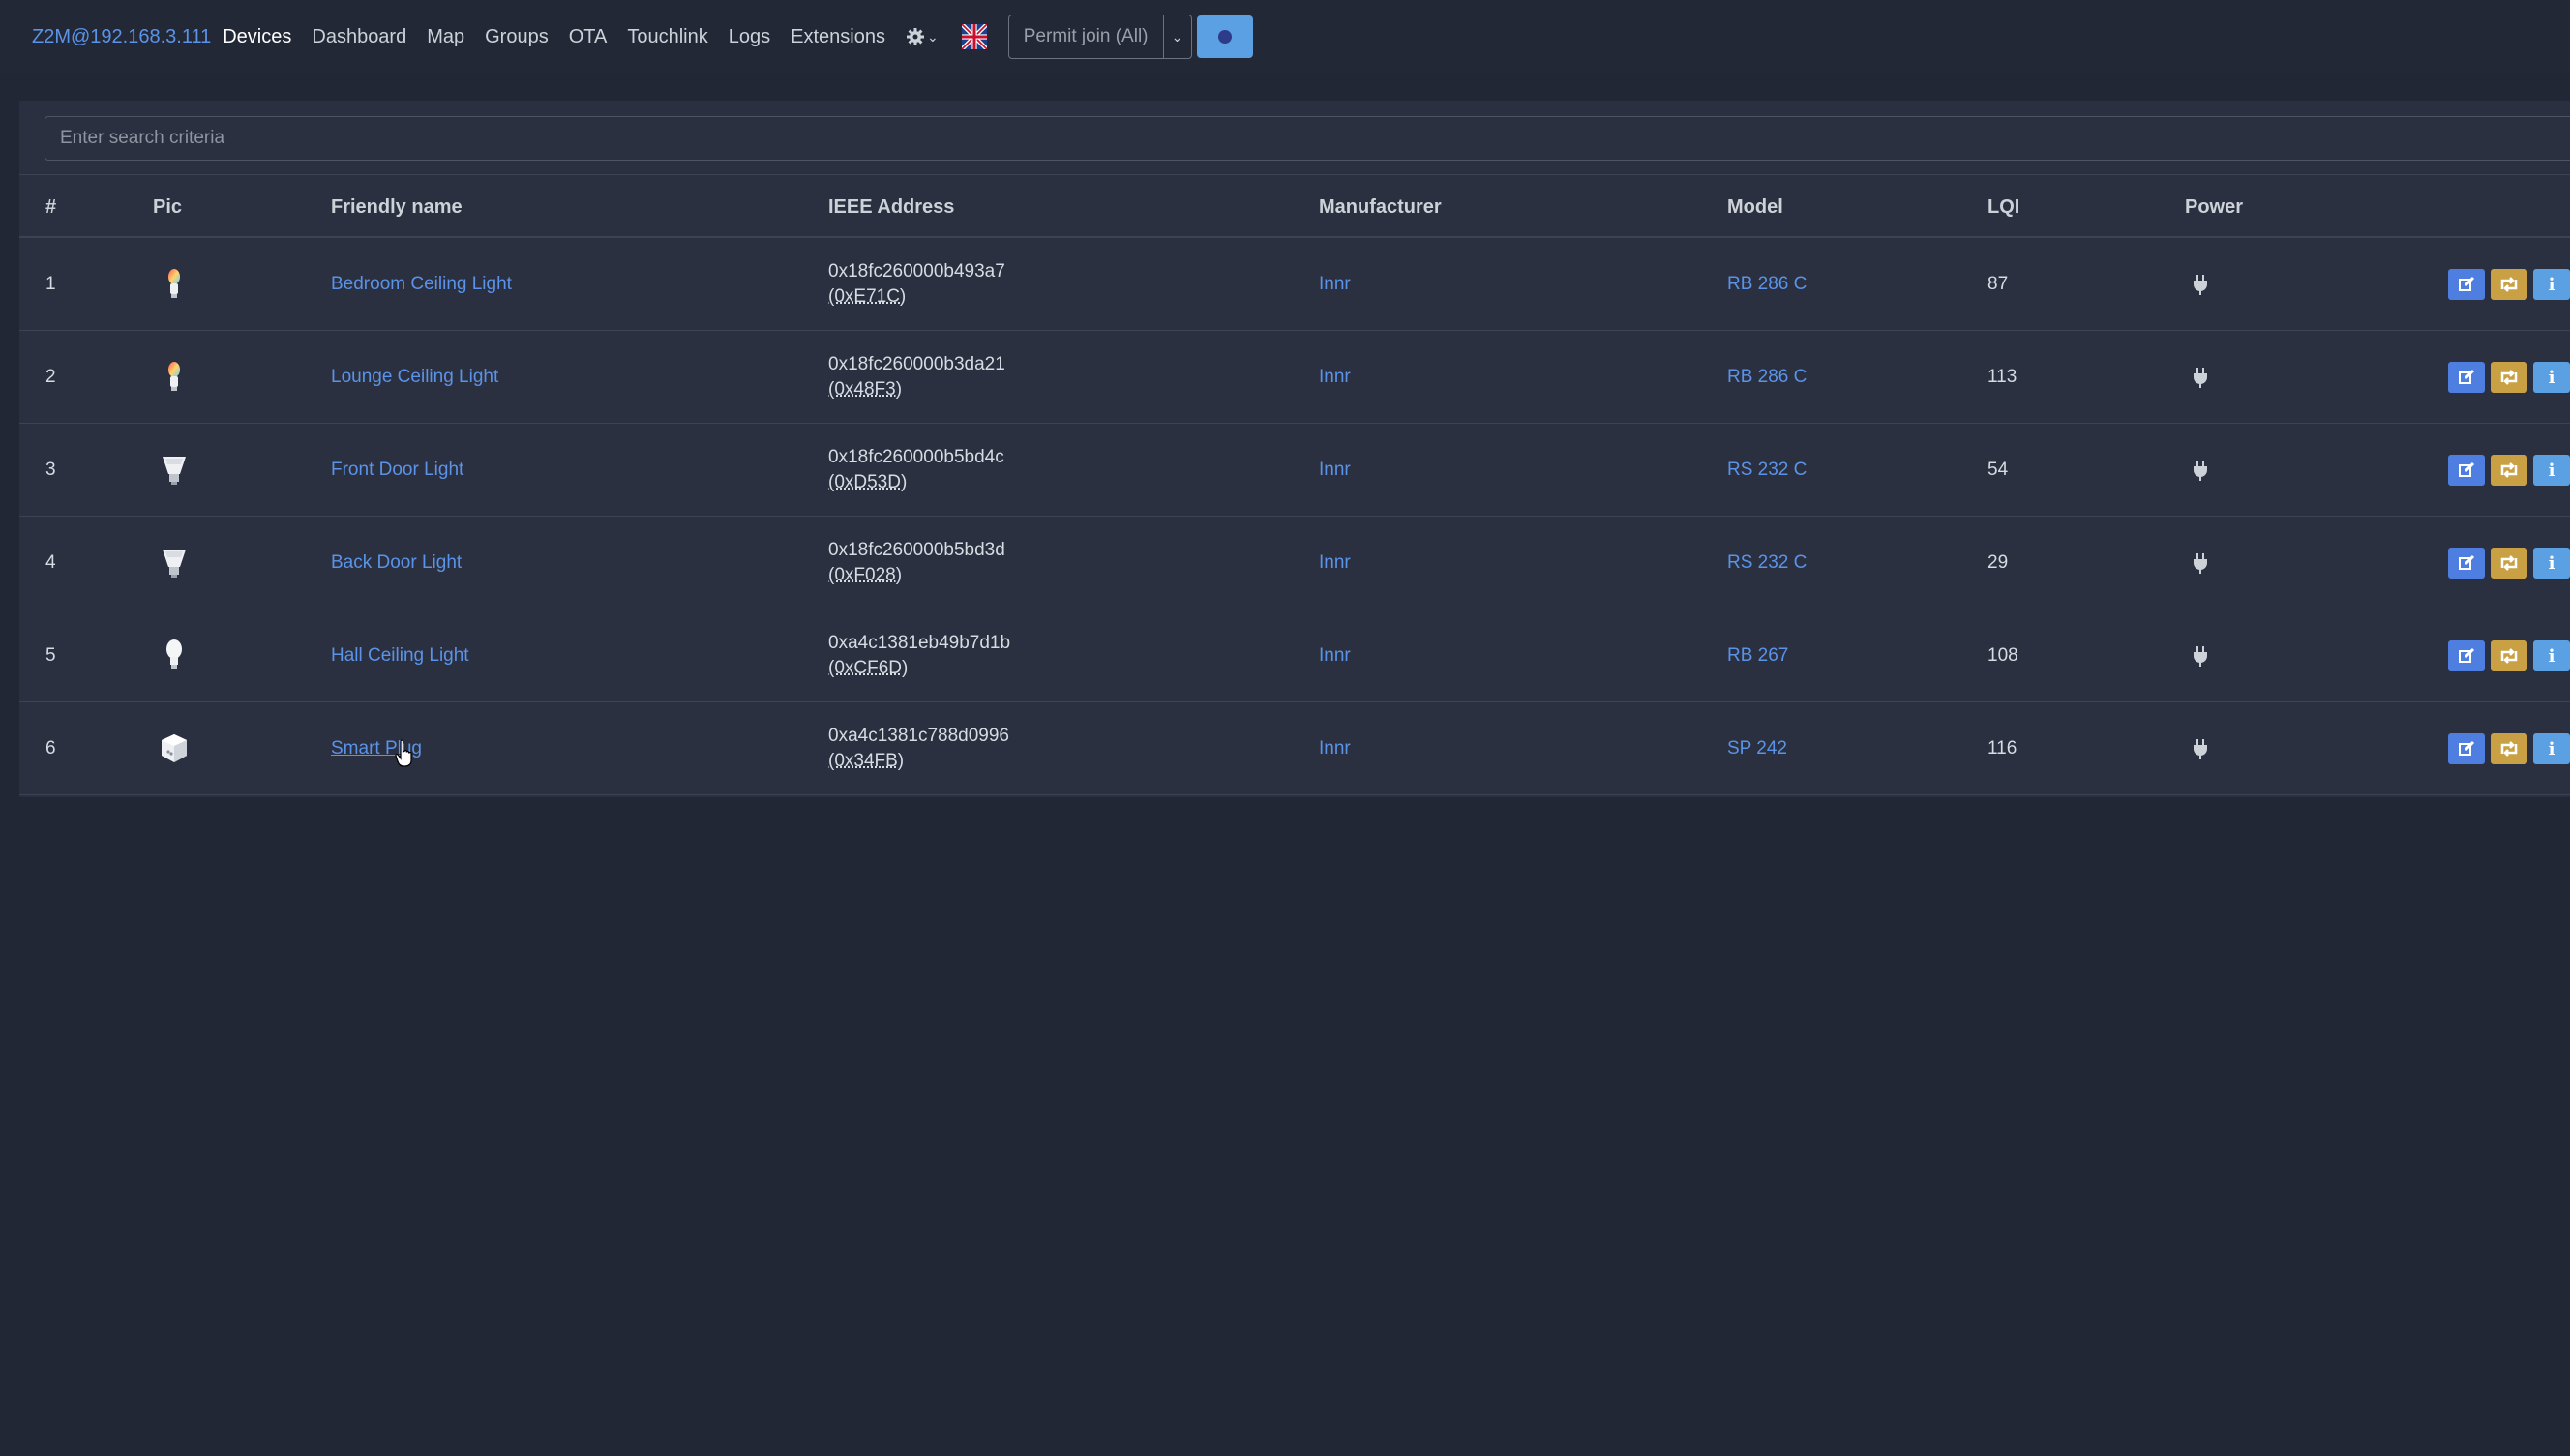 This screenshot has height=1456, width=2570. I want to click on lqi-value: 54, so click(1998, 470).